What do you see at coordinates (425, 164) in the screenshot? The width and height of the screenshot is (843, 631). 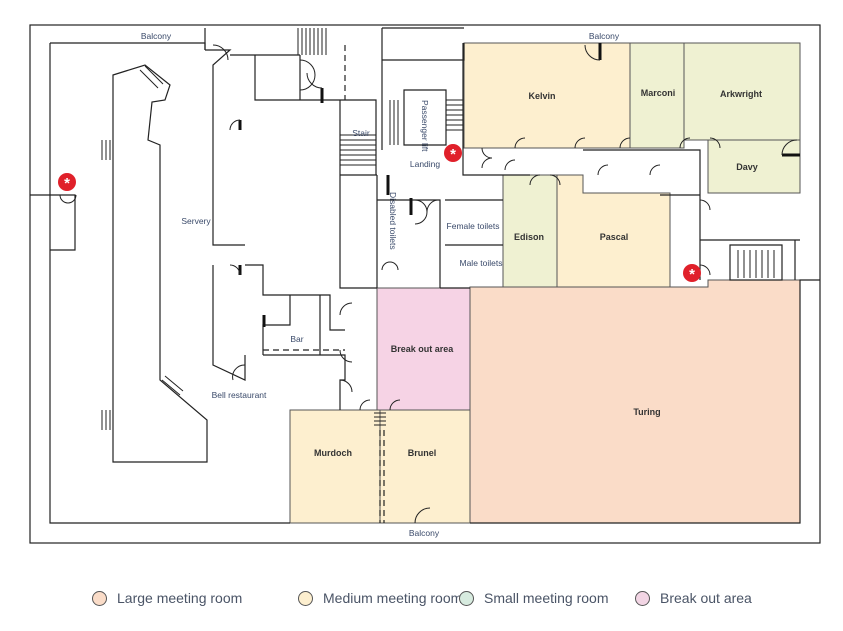 I see `label-landing: Landing` at bounding box center [425, 164].